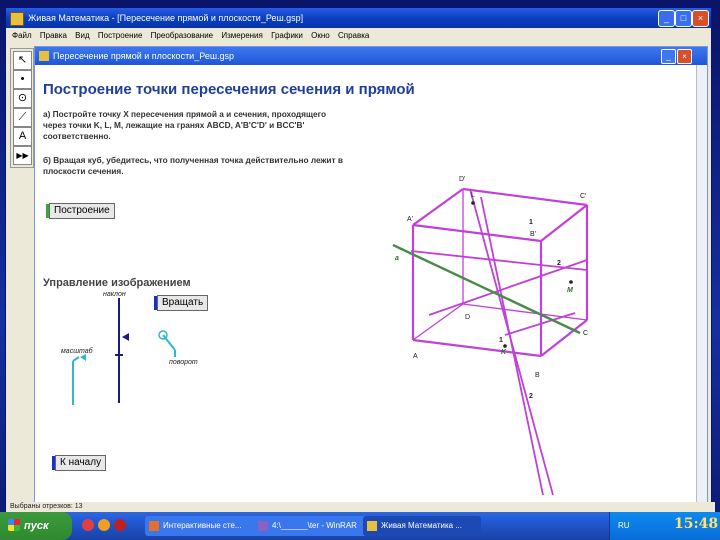 The height and width of the screenshot is (540, 720). What do you see at coordinates (14, 525) in the screenshot?
I see `windows-flag-icon` at bounding box center [14, 525].